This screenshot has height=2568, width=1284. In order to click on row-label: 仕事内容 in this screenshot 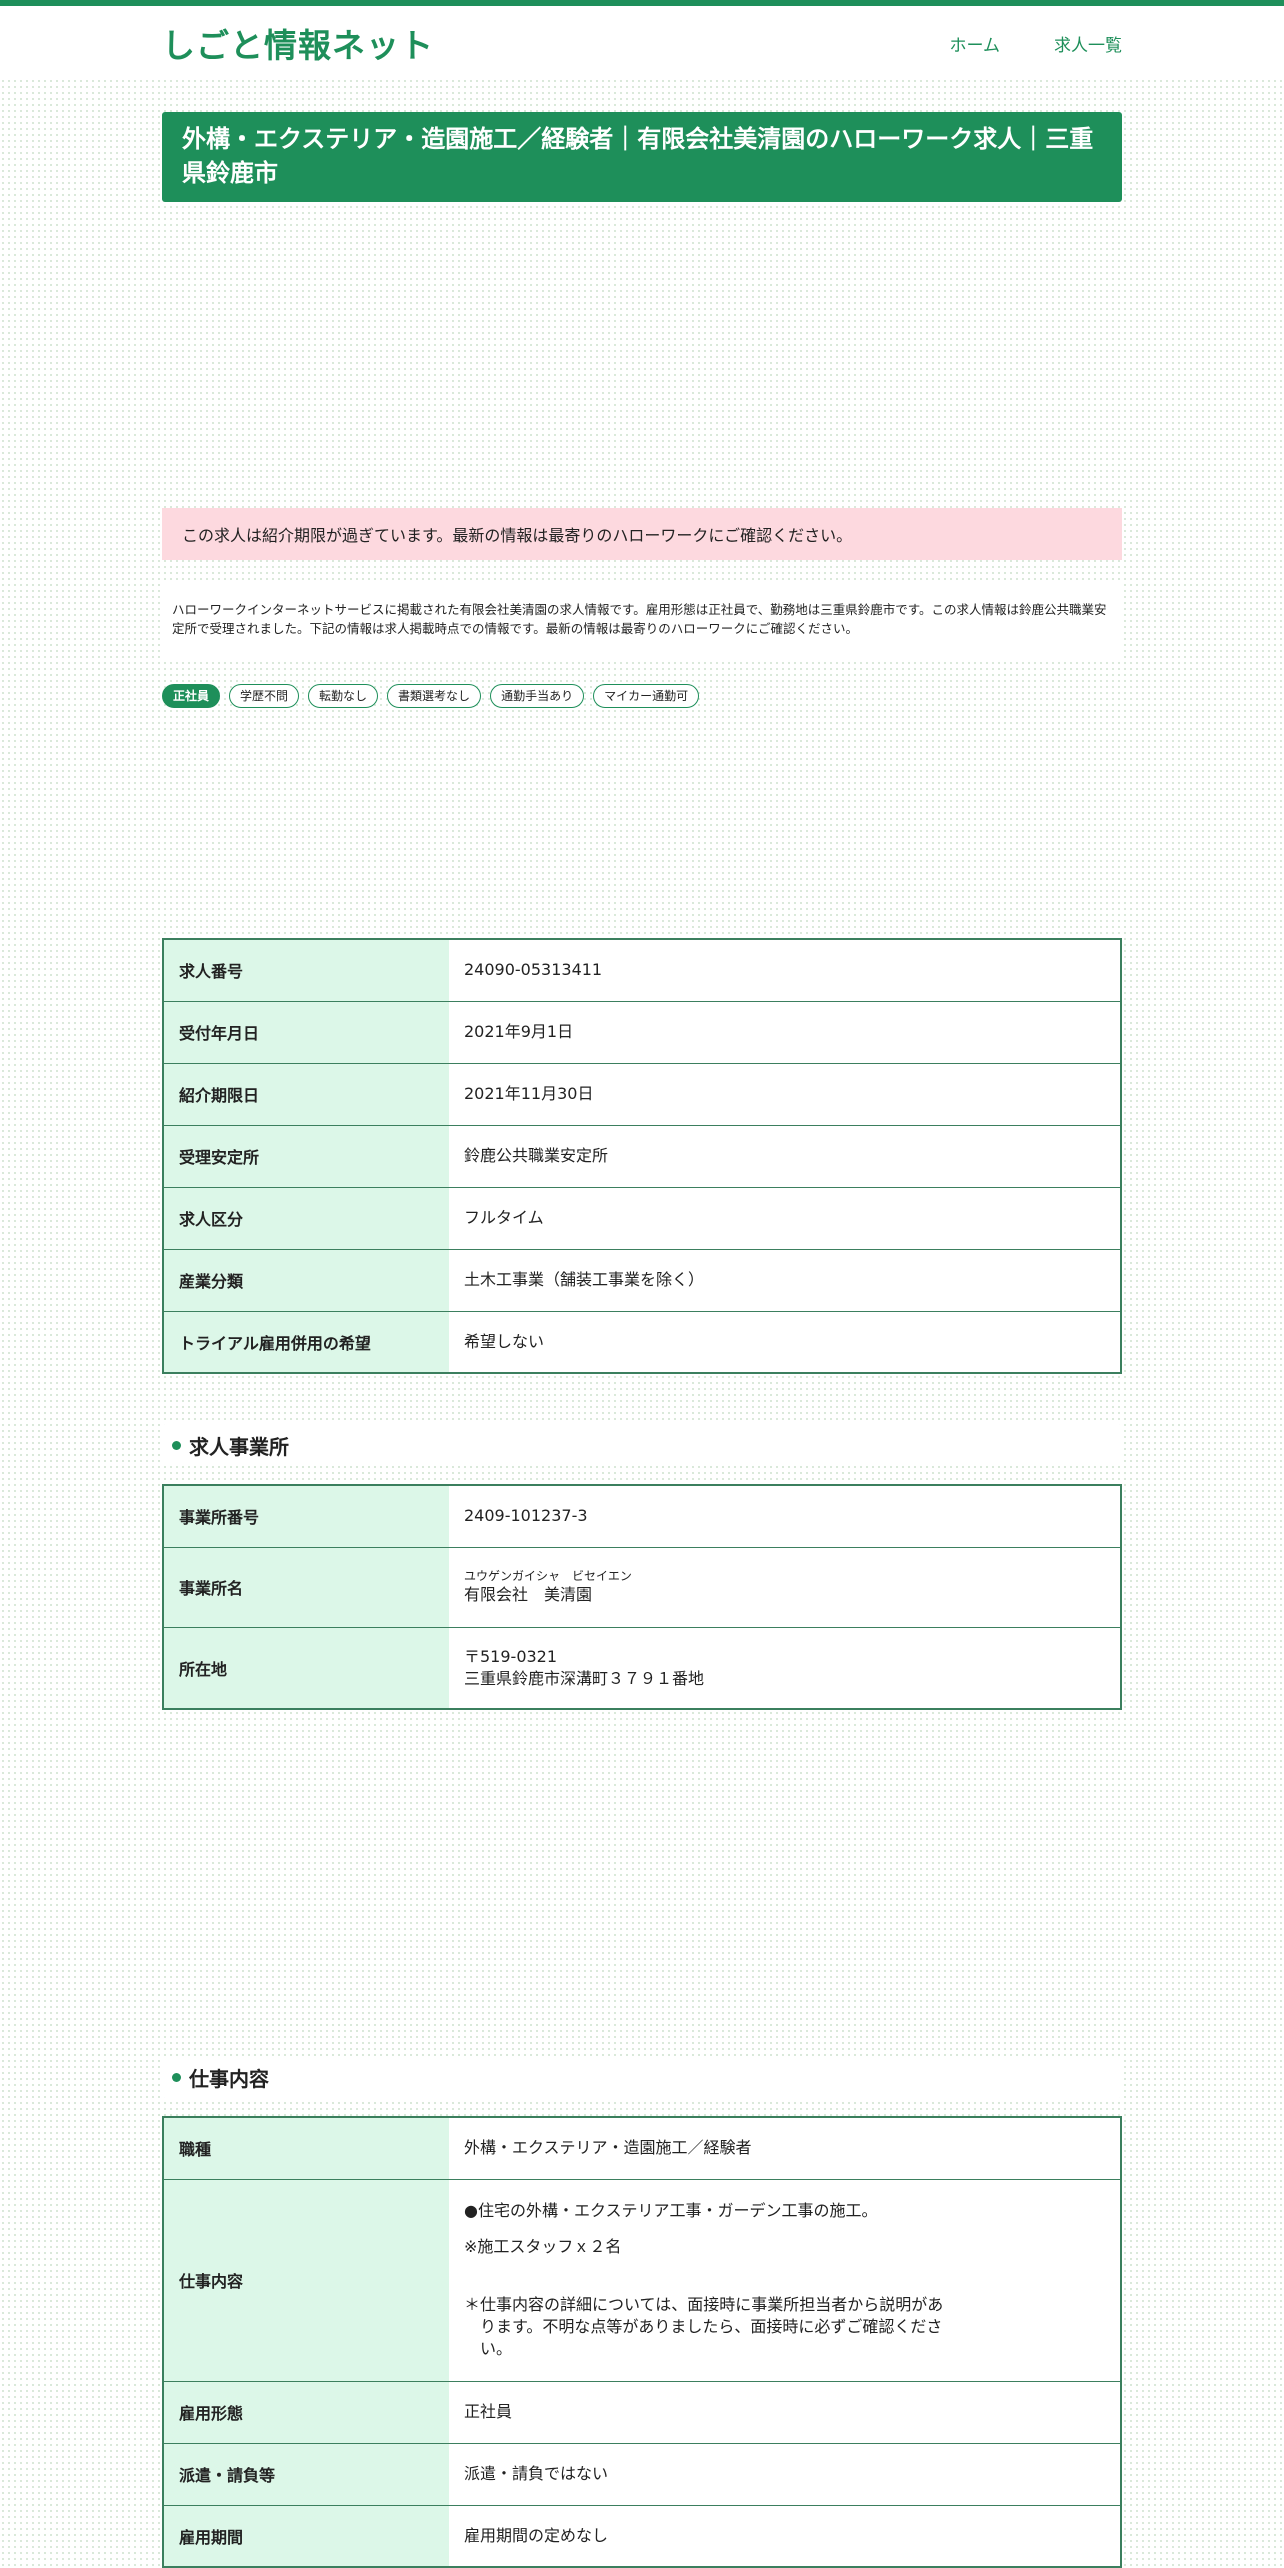, I will do `click(306, 2280)`.